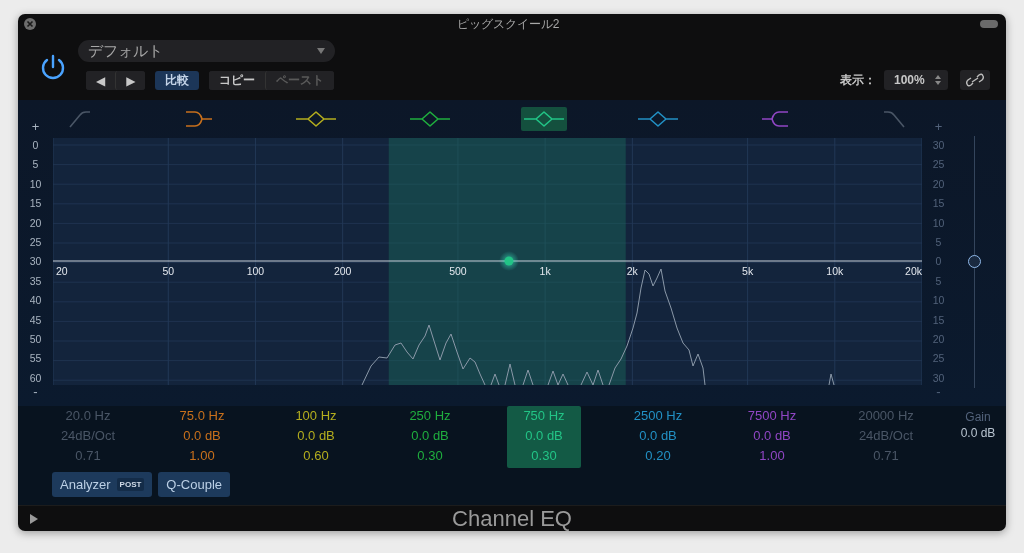 This screenshot has height=553, width=1024. What do you see at coordinates (34, 519) in the screenshot?
I see `disclosure-icon` at bounding box center [34, 519].